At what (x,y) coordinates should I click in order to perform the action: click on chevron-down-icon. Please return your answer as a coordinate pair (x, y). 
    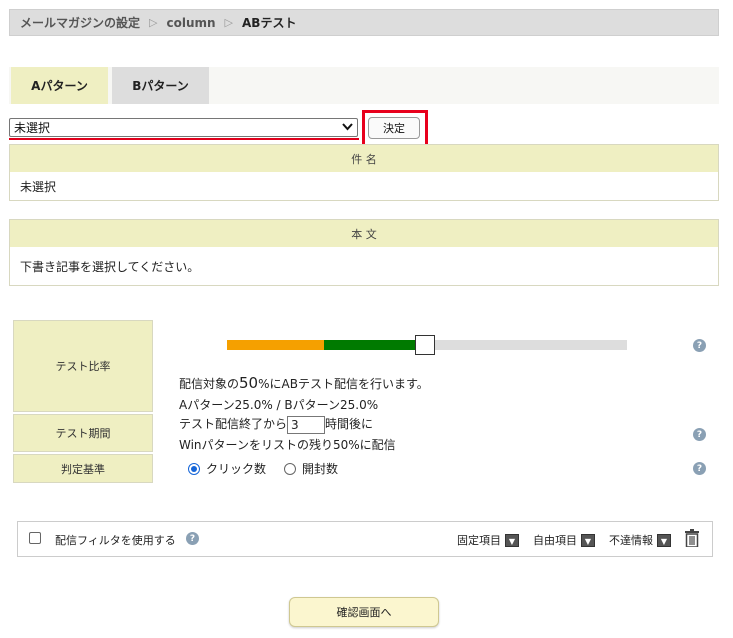
    Looking at the image, I should click on (347, 127).